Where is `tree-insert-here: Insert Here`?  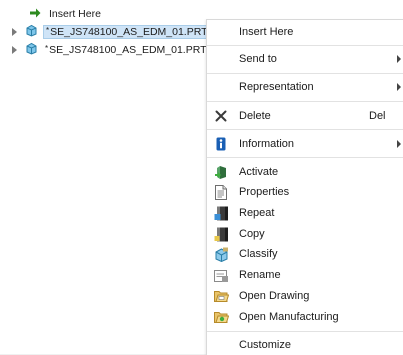 tree-insert-here: Insert Here is located at coordinates (66, 14).